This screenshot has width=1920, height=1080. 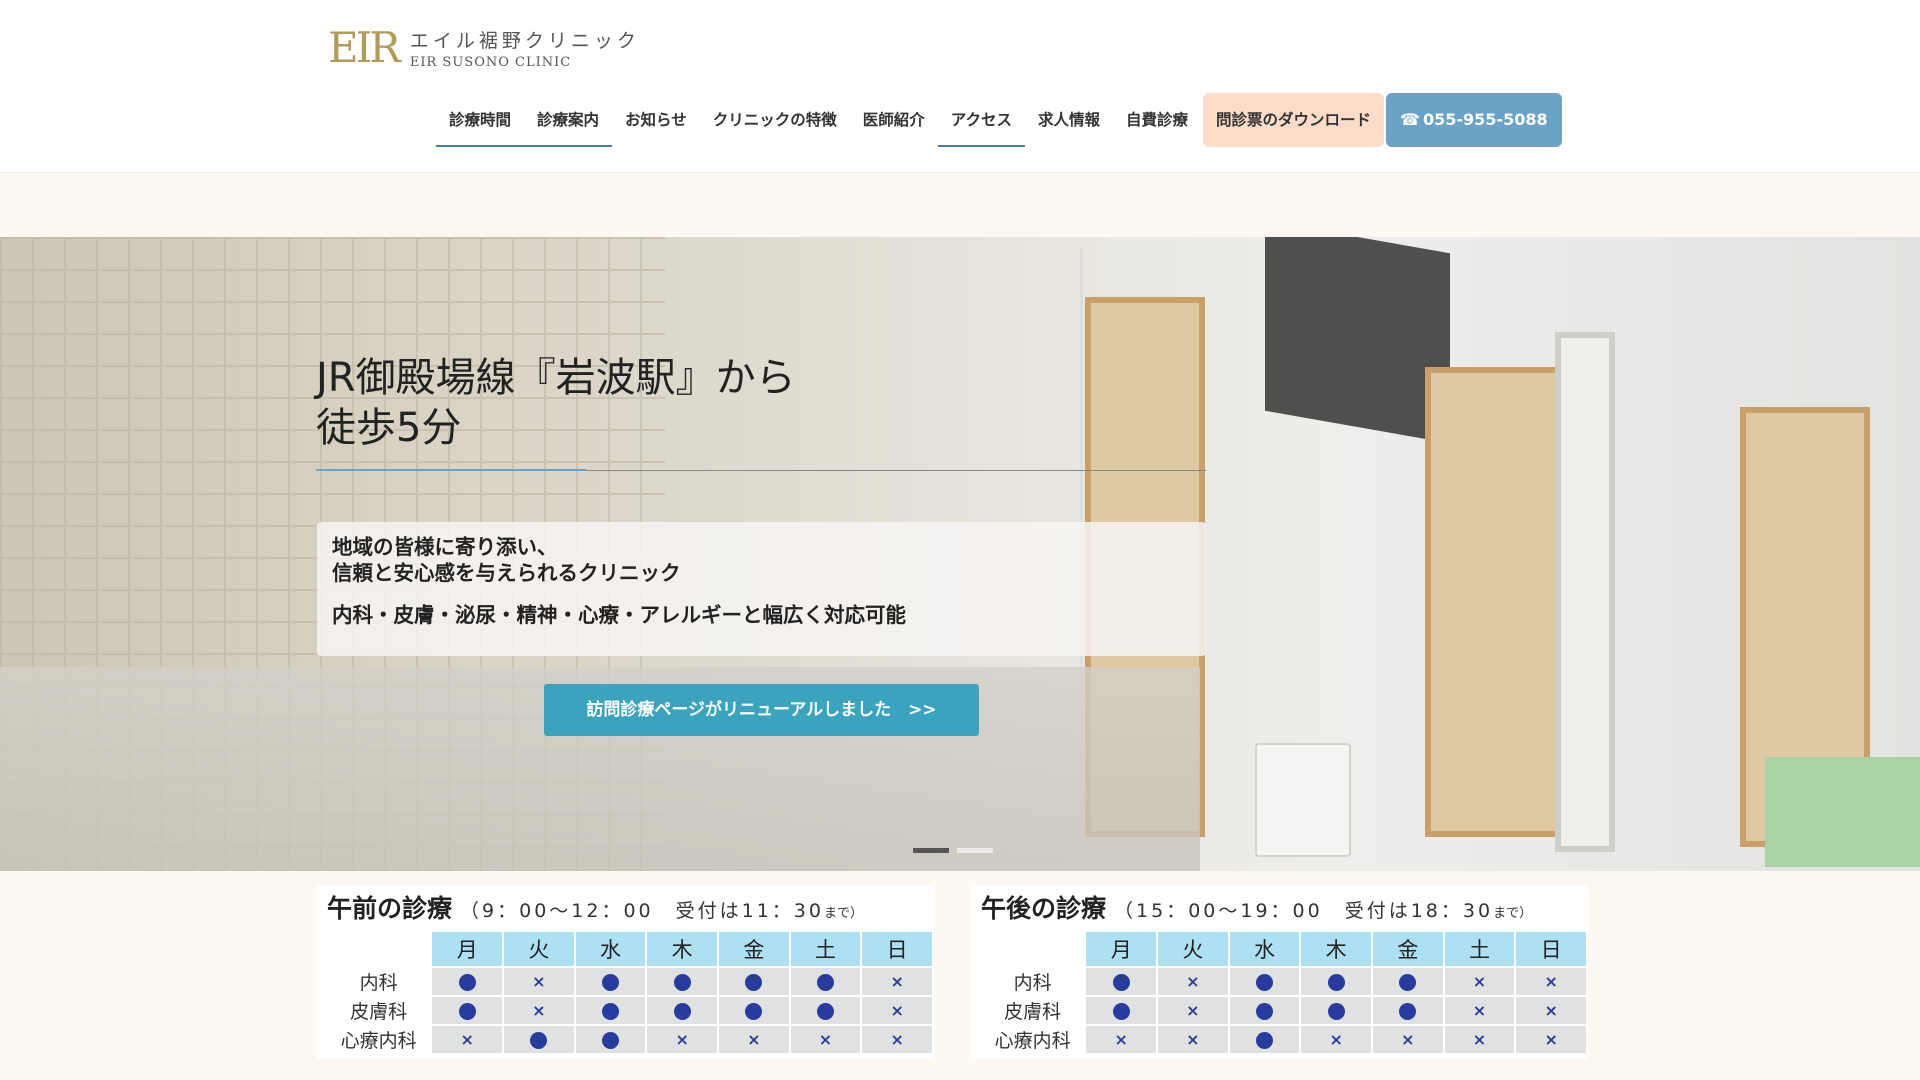 I want to click on phone-button: ☎ 055-955-5088, so click(x=1474, y=120).